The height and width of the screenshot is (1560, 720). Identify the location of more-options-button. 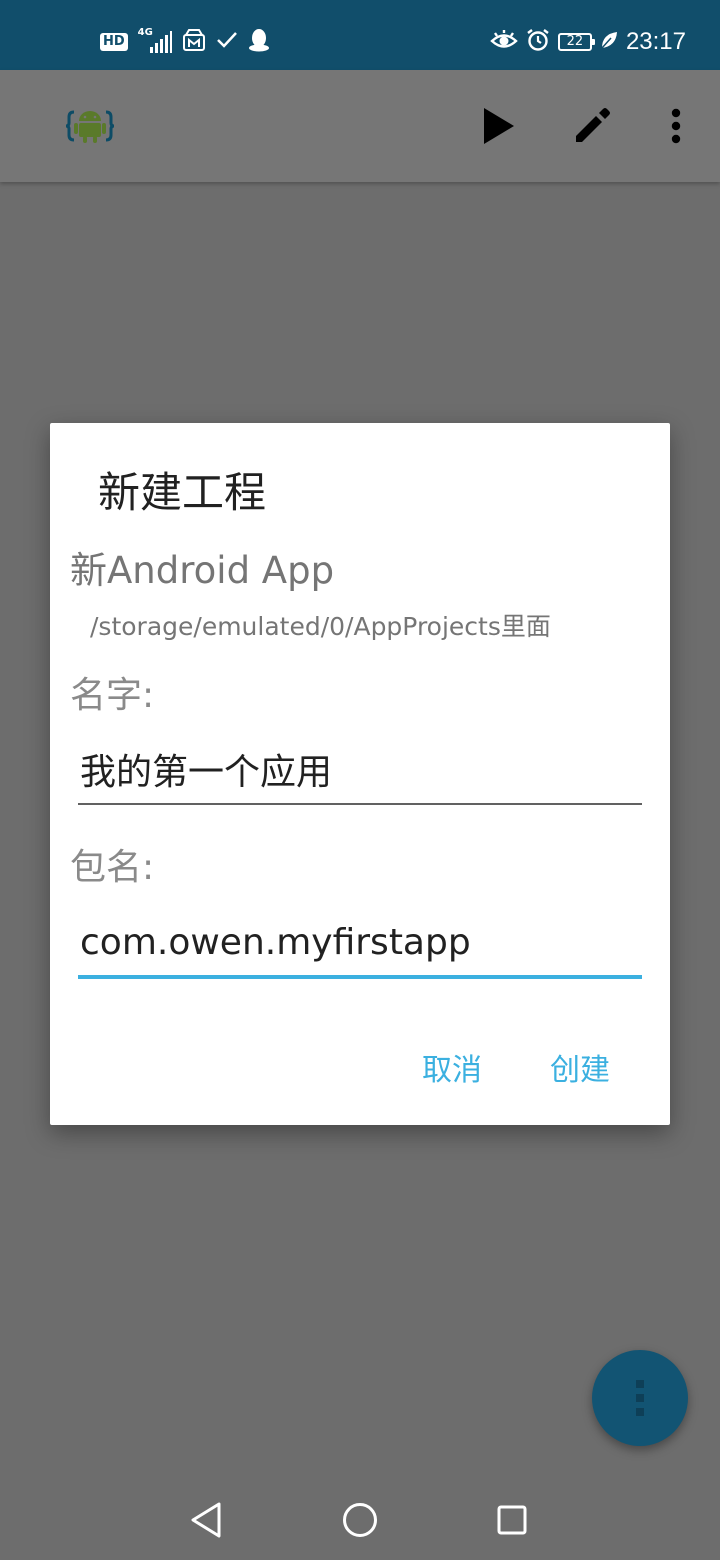
(676, 126).